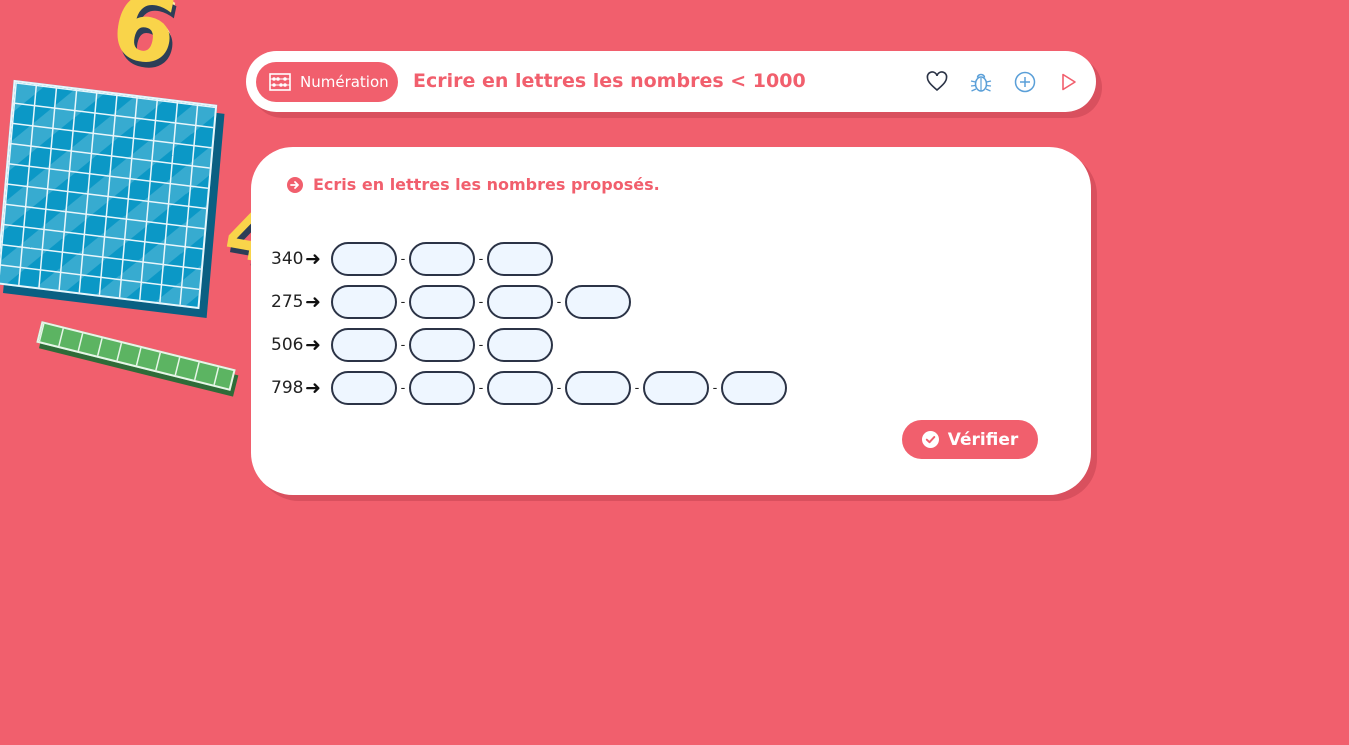  Describe the element at coordinates (937, 82) in the screenshot. I see `heart-icon` at that location.